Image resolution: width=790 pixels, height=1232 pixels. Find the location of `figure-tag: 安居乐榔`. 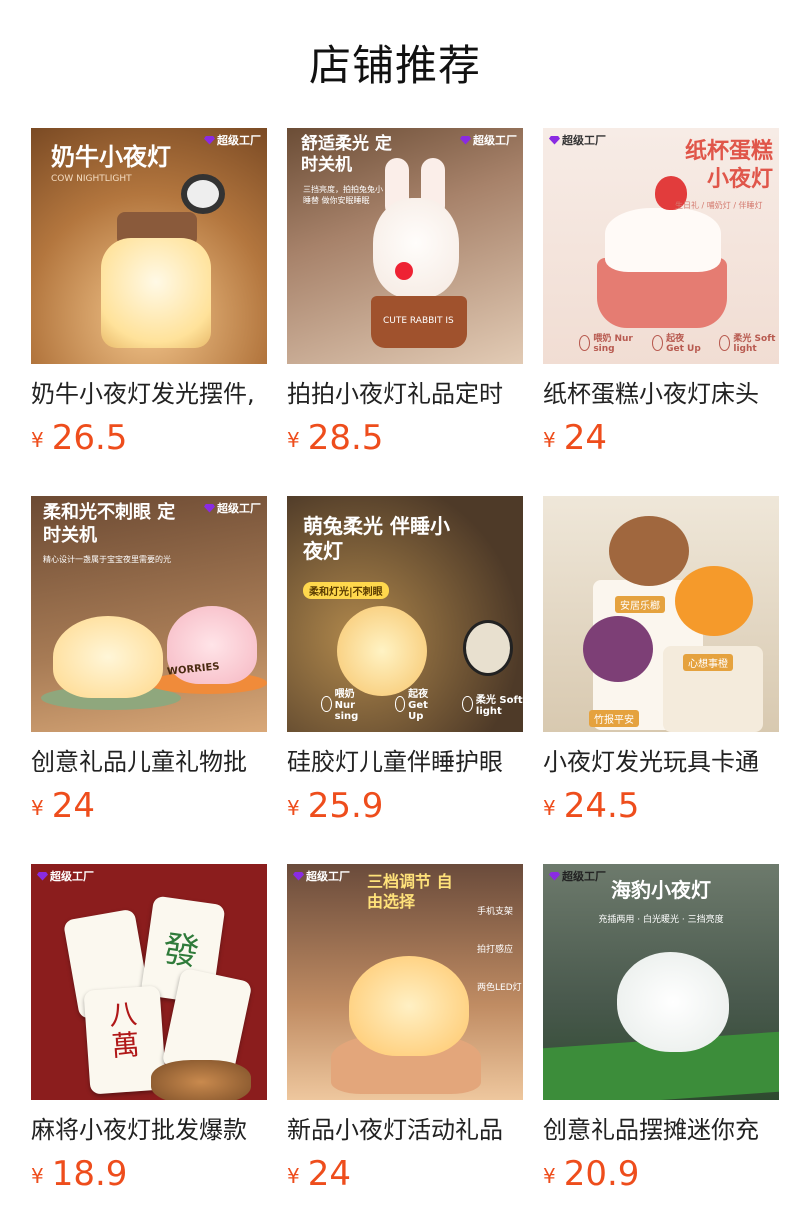

figure-tag: 安居乐榔 is located at coordinates (640, 604).